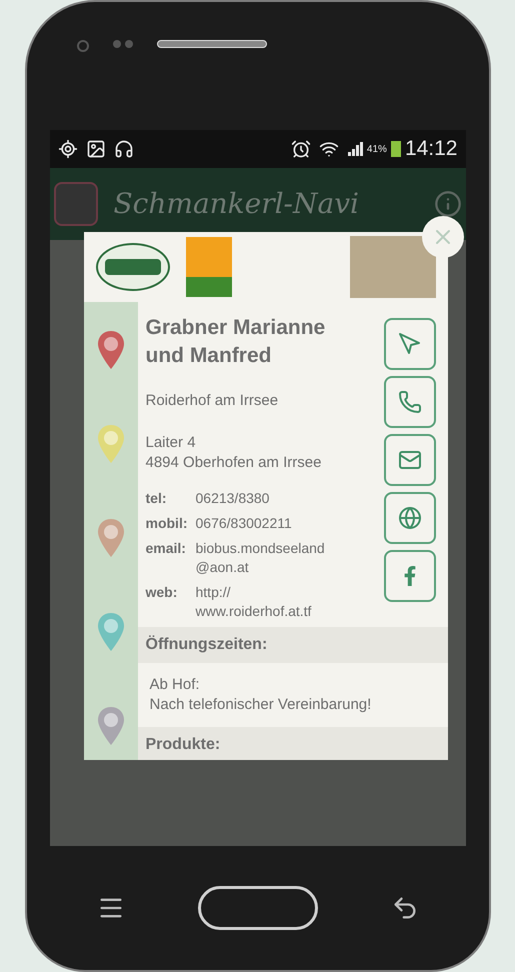  What do you see at coordinates (300, 149) in the screenshot?
I see `alarm-icon` at bounding box center [300, 149].